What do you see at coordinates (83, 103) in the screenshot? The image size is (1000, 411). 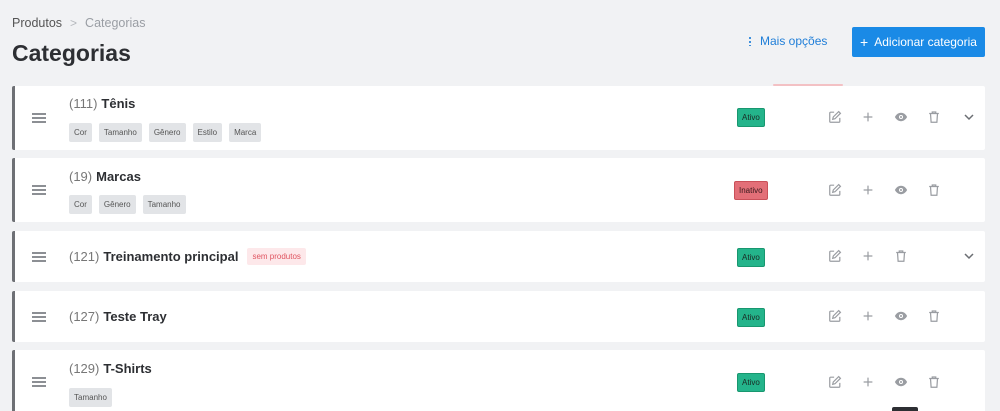 I see `category-id: (111)` at bounding box center [83, 103].